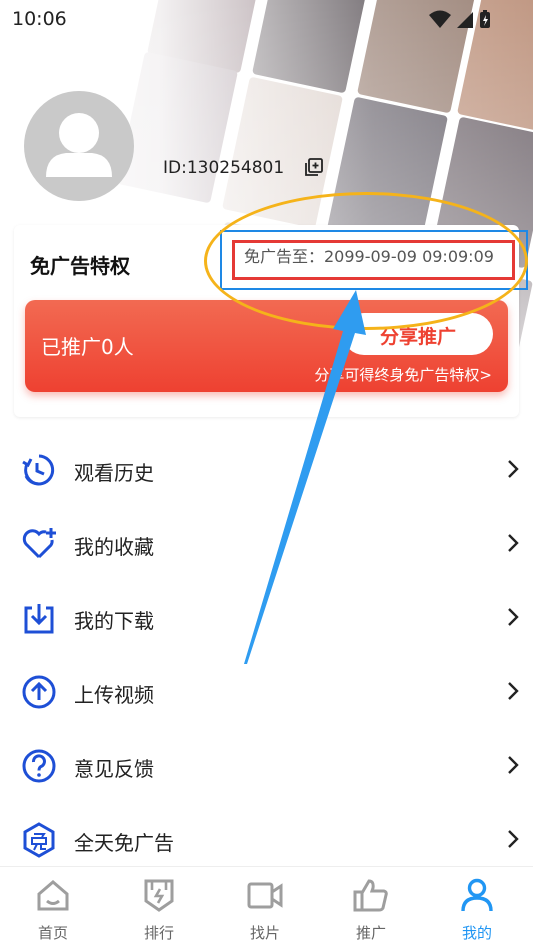 The width and height of the screenshot is (533, 949). I want to click on tab-label-home: 首页, so click(52, 933).